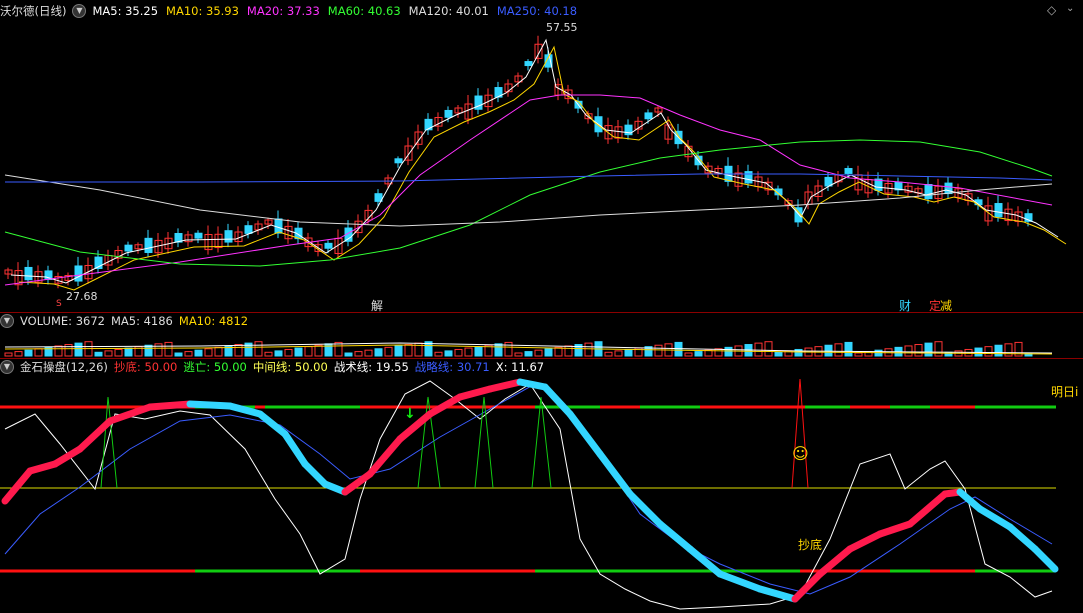 The width and height of the screenshot is (1083, 613). What do you see at coordinates (946, 306) in the screenshot?
I see `marker-jian: 减` at bounding box center [946, 306].